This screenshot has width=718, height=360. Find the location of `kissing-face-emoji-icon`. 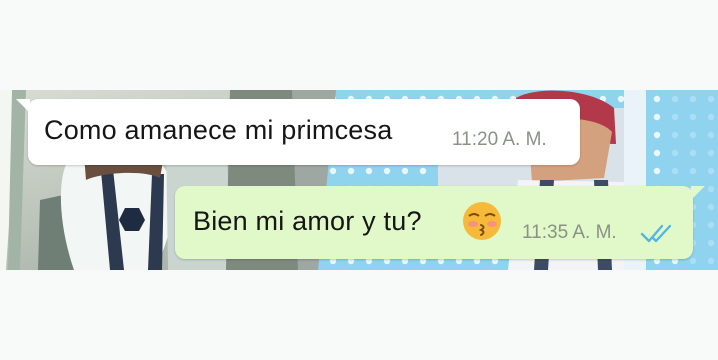

kissing-face-emoji-icon is located at coordinates (482, 221).